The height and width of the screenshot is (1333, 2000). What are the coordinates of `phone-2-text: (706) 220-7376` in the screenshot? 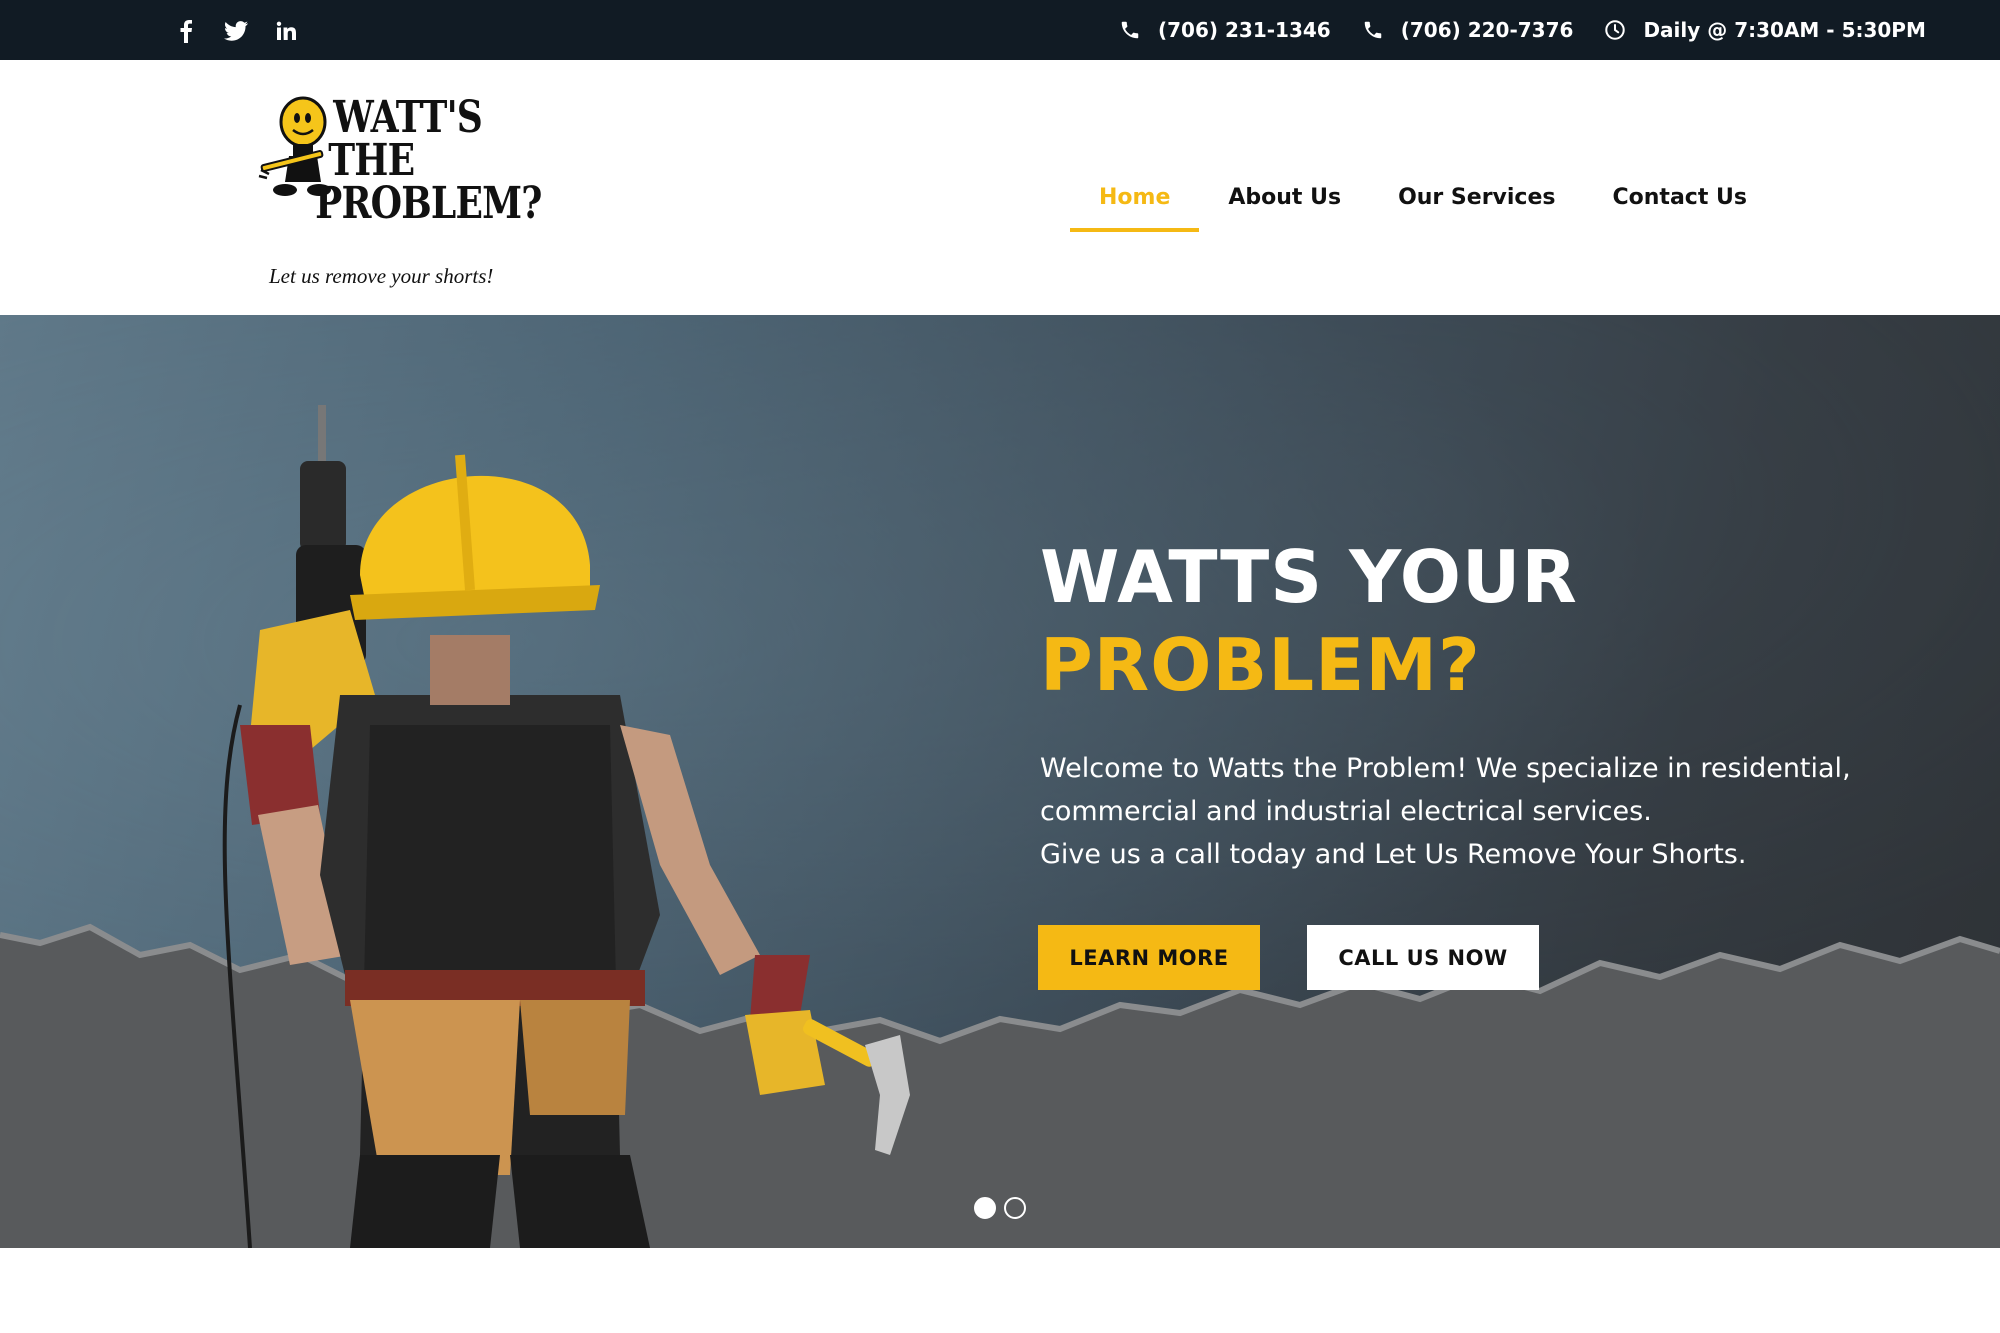 It's located at (1487, 30).